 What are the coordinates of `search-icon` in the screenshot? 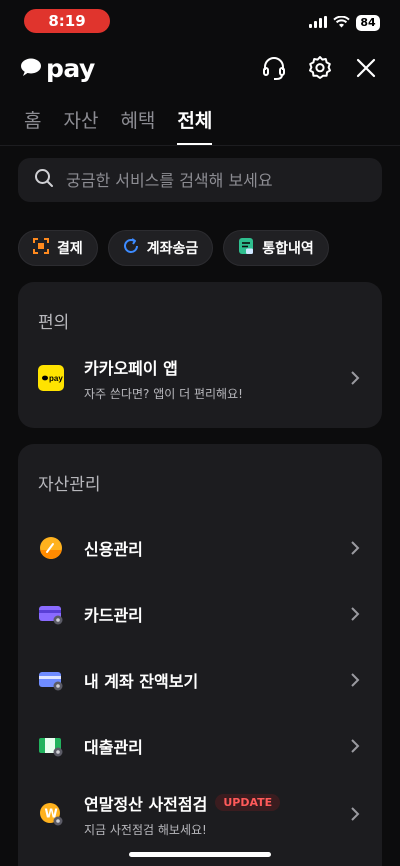 It's located at (44, 180).